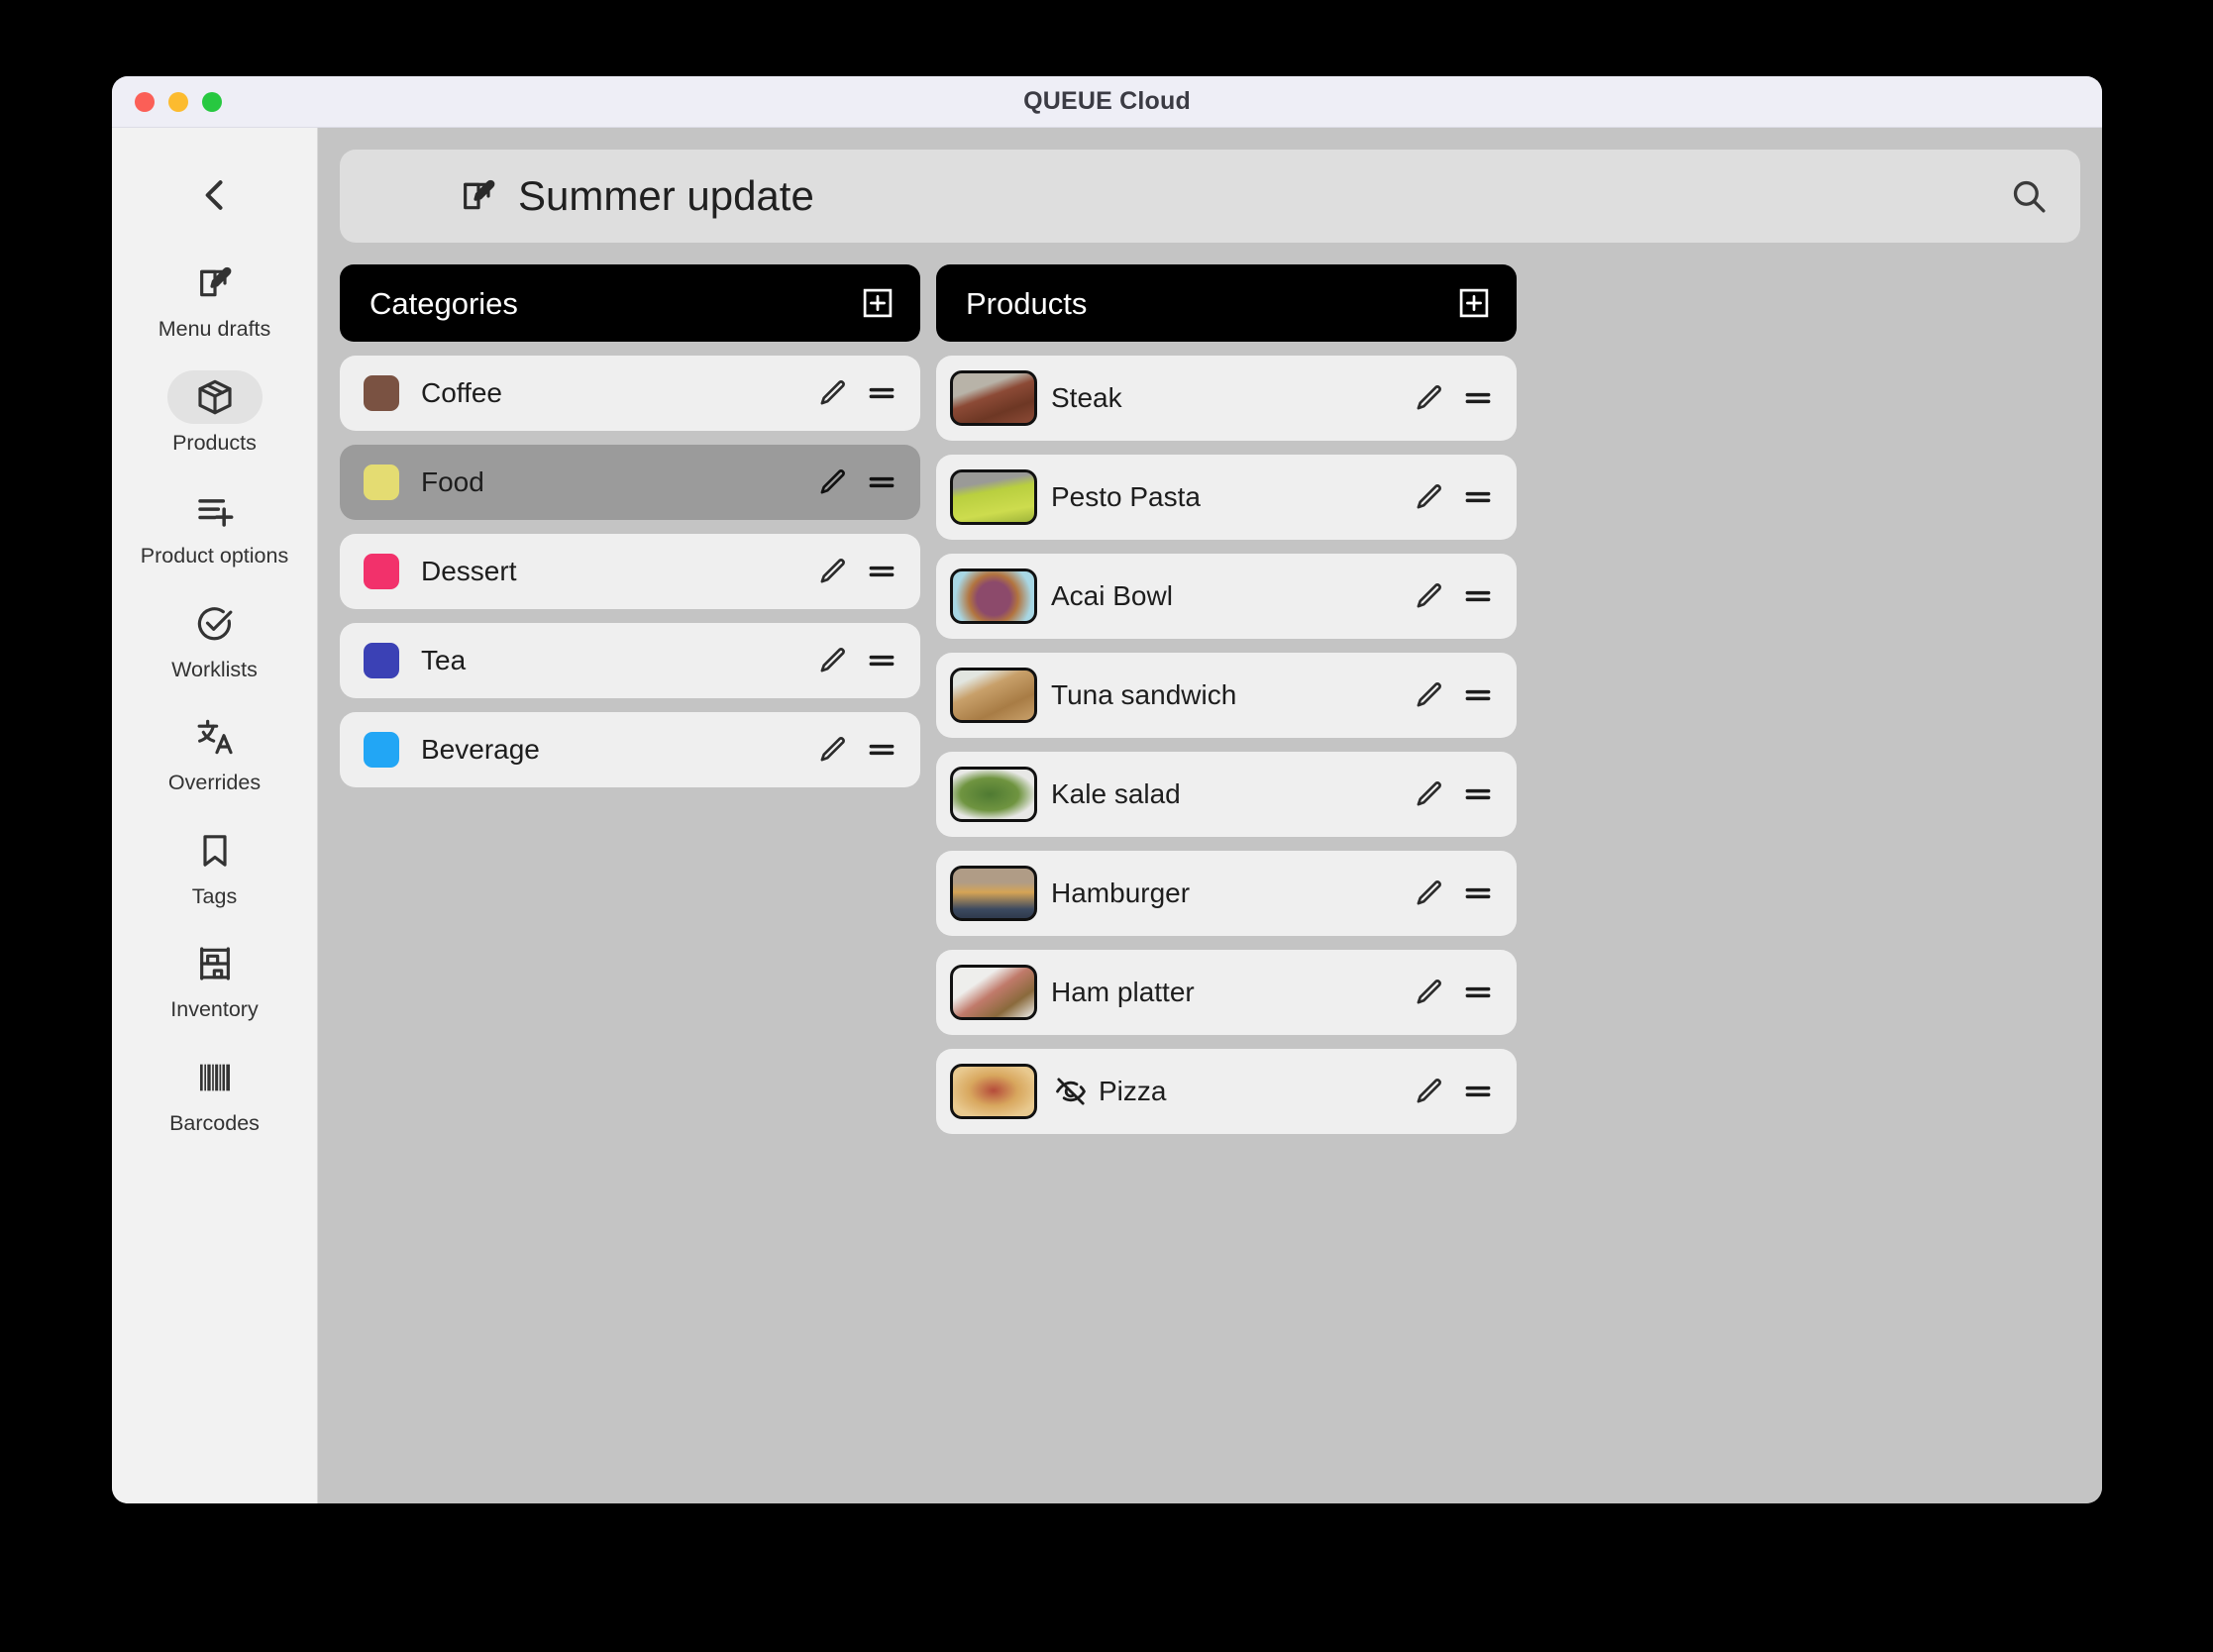 This screenshot has height=1652, width=2213. Describe the element at coordinates (444, 303) in the screenshot. I see `panel-title: Categories` at that location.